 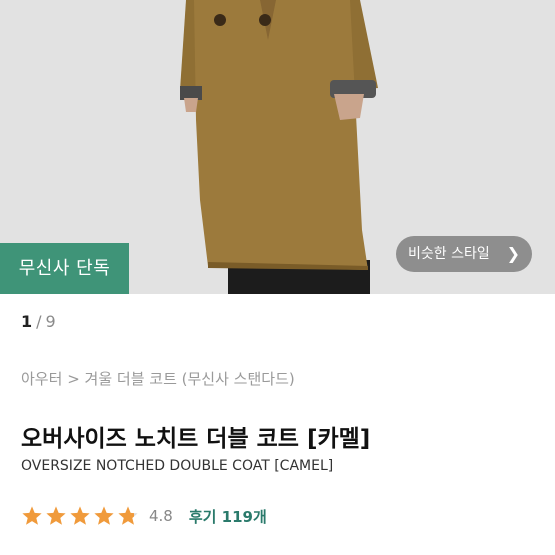 I want to click on breadcrumb: 아우터 > 겨울 더블 코트 (무신사 스탠다드), so click(x=158, y=378).